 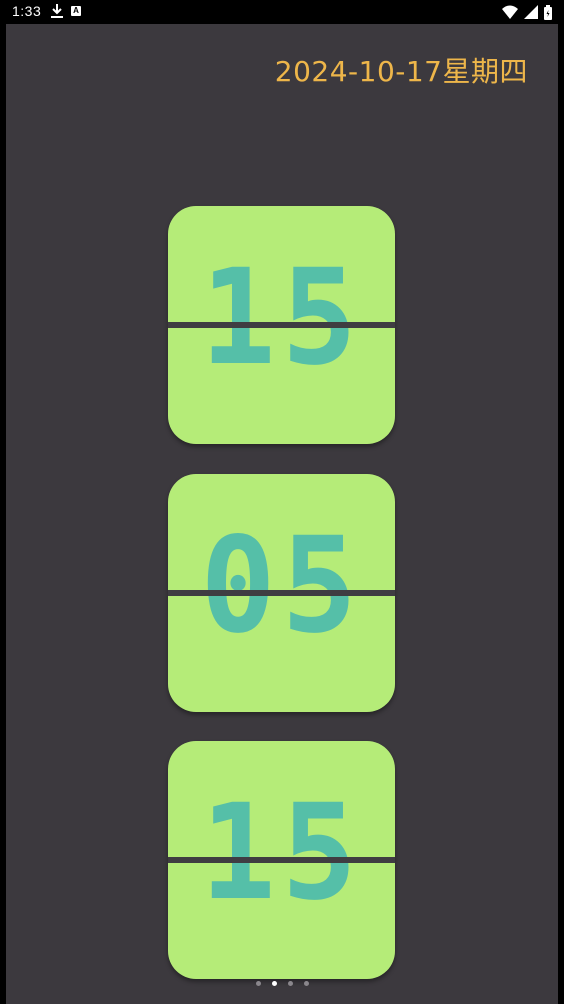 I want to click on download-icon, so click(x=57, y=11).